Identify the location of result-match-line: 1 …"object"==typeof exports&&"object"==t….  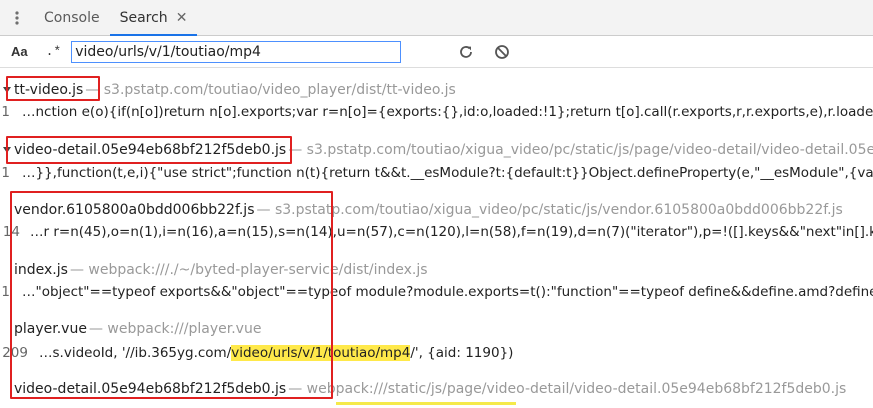
(436, 292).